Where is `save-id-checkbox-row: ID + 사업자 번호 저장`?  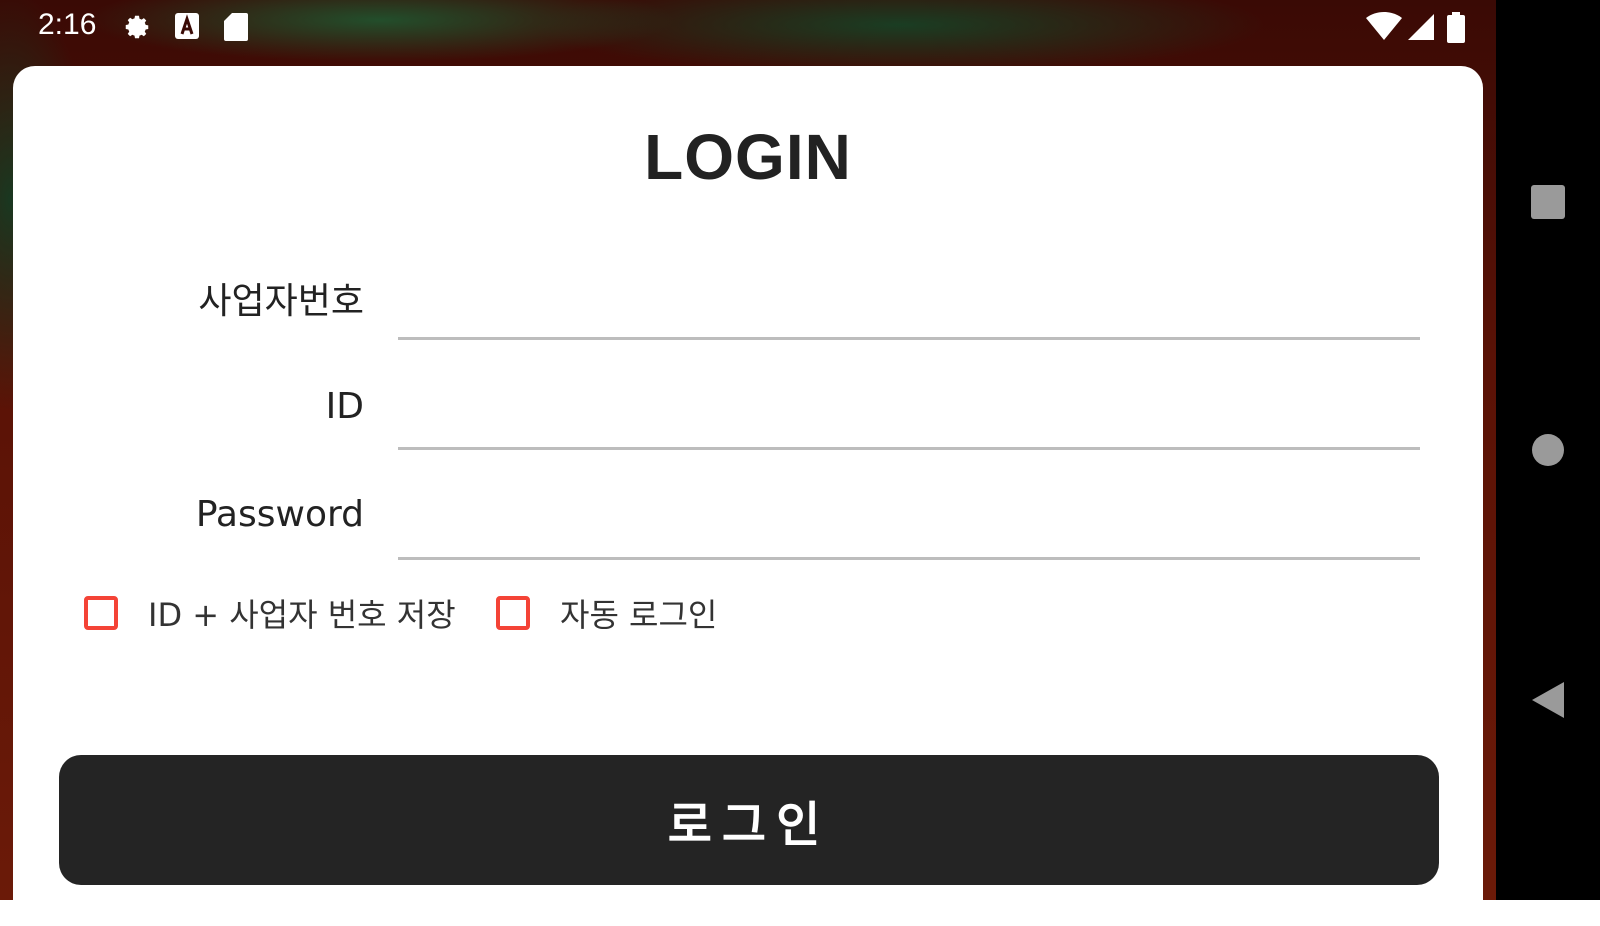 save-id-checkbox-row: ID + 사업자 번호 저장 is located at coordinates (270, 613).